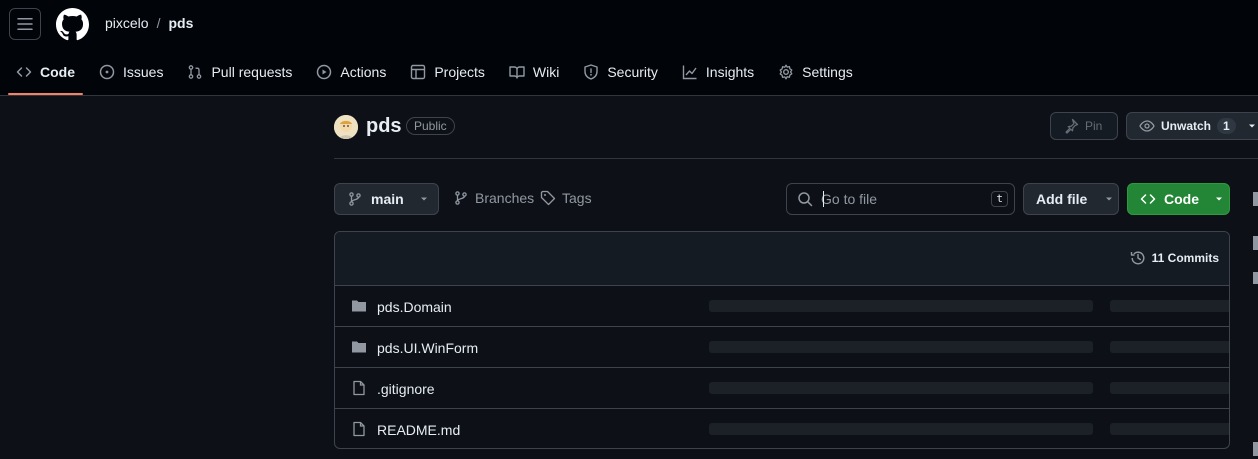 This screenshot has width=1258, height=459. I want to click on tab-security: Security, so click(620, 72).